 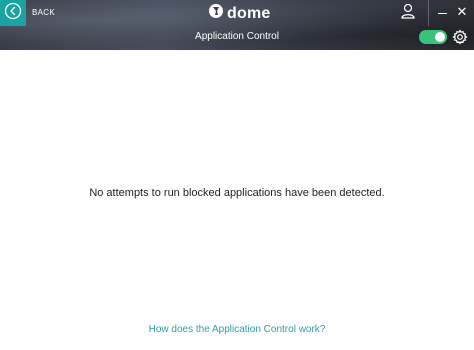 What do you see at coordinates (428, 13) in the screenshot?
I see `titlebar-divider` at bounding box center [428, 13].